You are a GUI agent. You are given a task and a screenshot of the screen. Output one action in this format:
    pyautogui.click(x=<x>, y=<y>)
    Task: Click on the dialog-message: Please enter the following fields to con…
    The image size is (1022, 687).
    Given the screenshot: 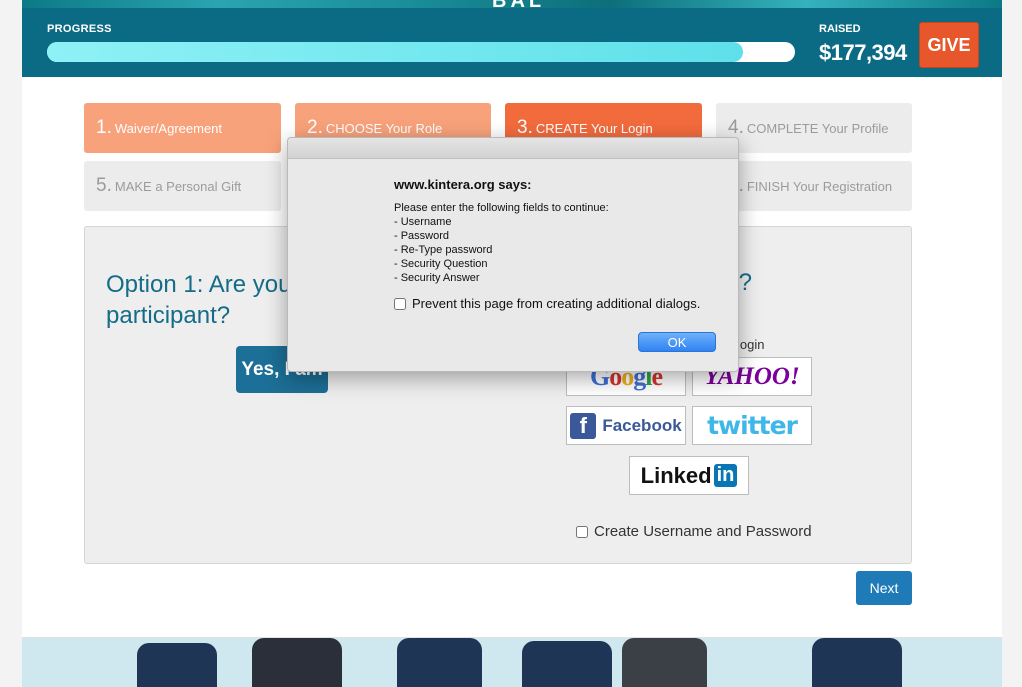 What is the action you would take?
    pyautogui.click(x=501, y=243)
    